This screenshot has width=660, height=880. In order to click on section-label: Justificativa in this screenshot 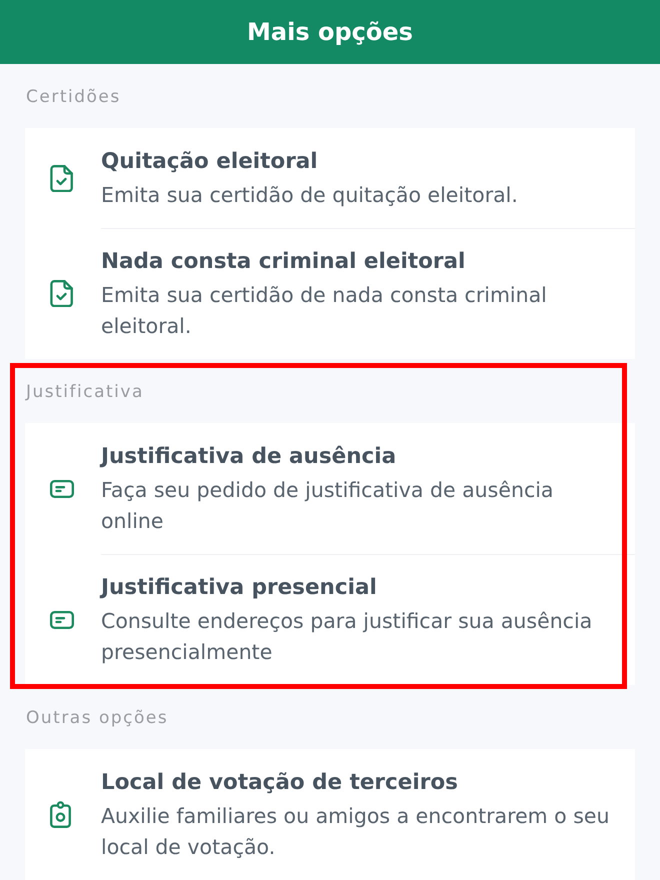, I will do `click(84, 392)`.